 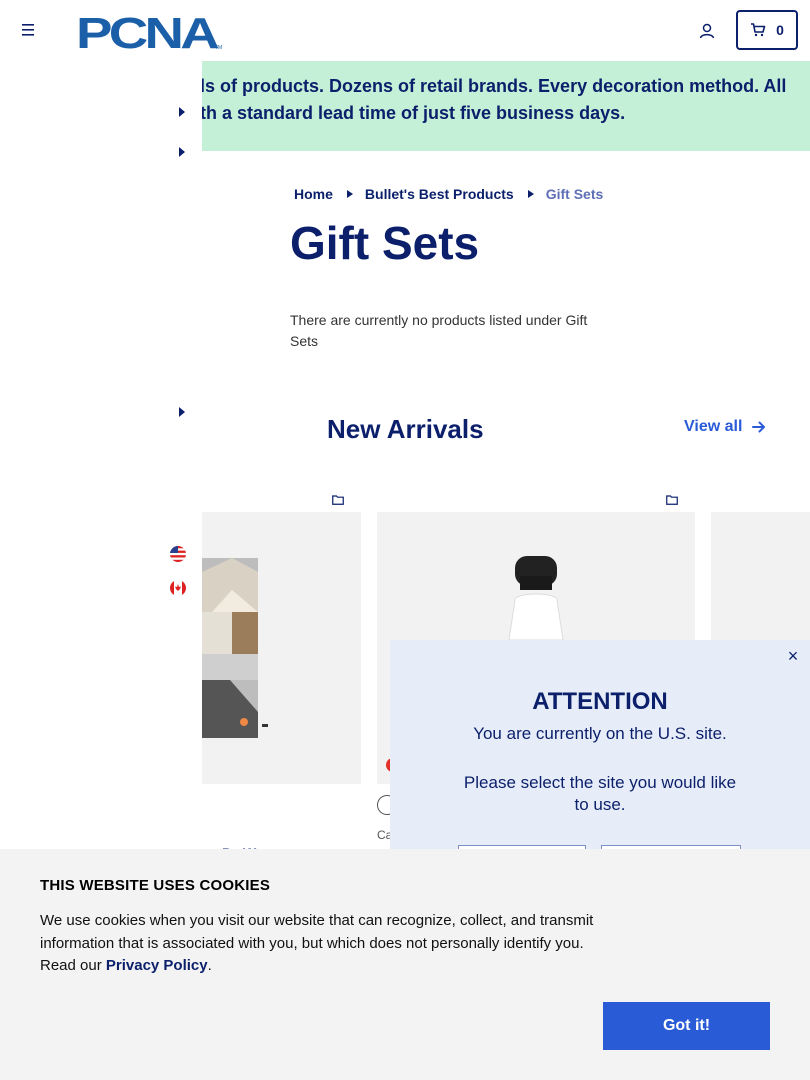 What do you see at coordinates (686, 1026) in the screenshot?
I see `got-it-button: Got it!` at bounding box center [686, 1026].